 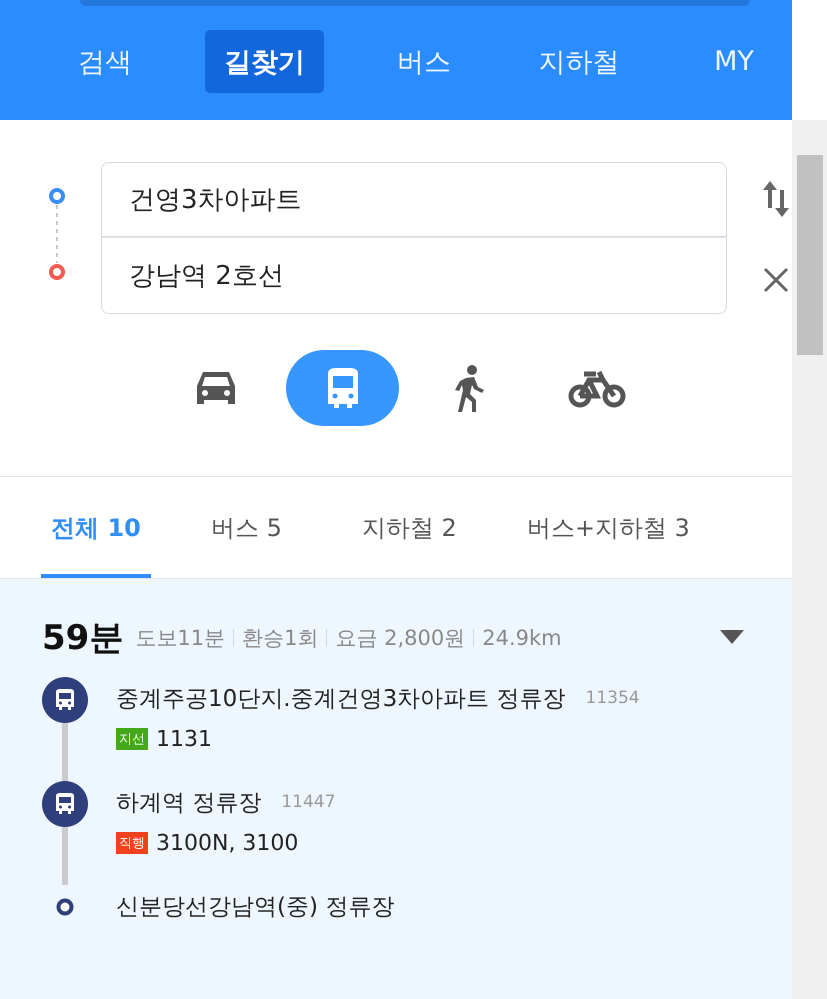 I want to click on bus-type-tag: 직행, so click(x=132, y=843).